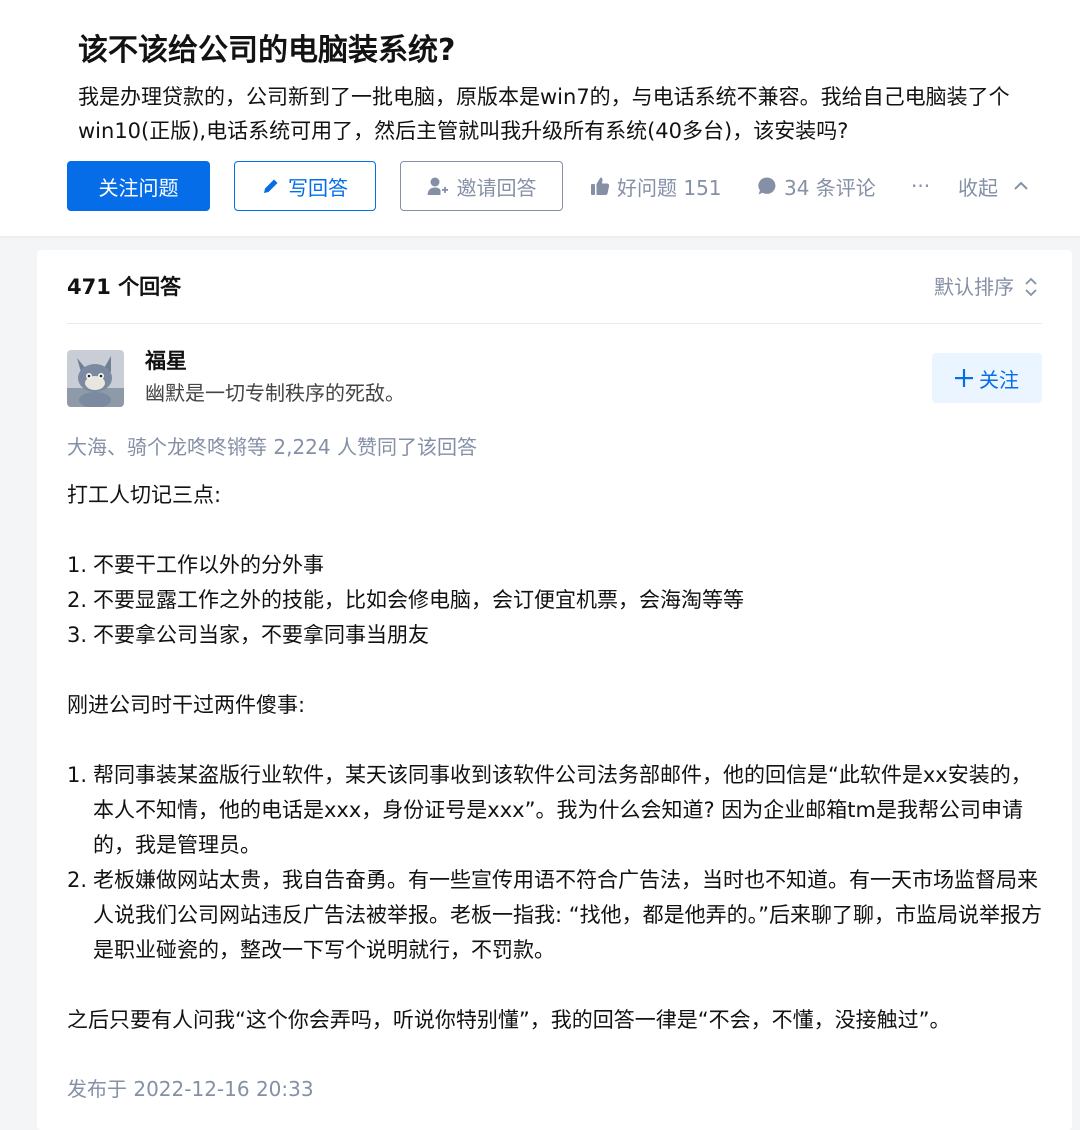  I want to click on list-item: 1. 不要干工作以外的分外事, so click(195, 565).